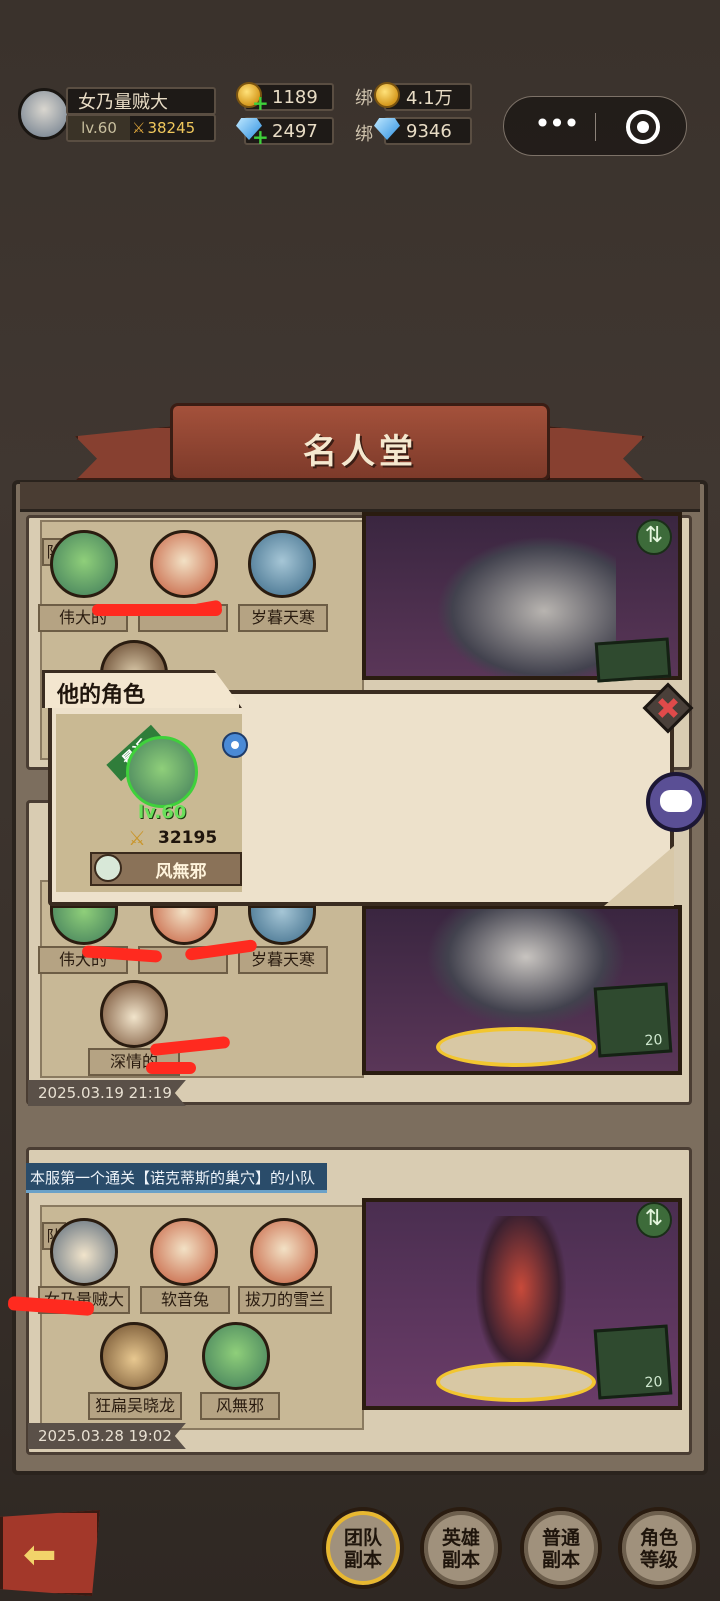 The image size is (720, 1601). Describe the element at coordinates (295, 97) in the screenshot. I see `gold-value: 1189` at that location.